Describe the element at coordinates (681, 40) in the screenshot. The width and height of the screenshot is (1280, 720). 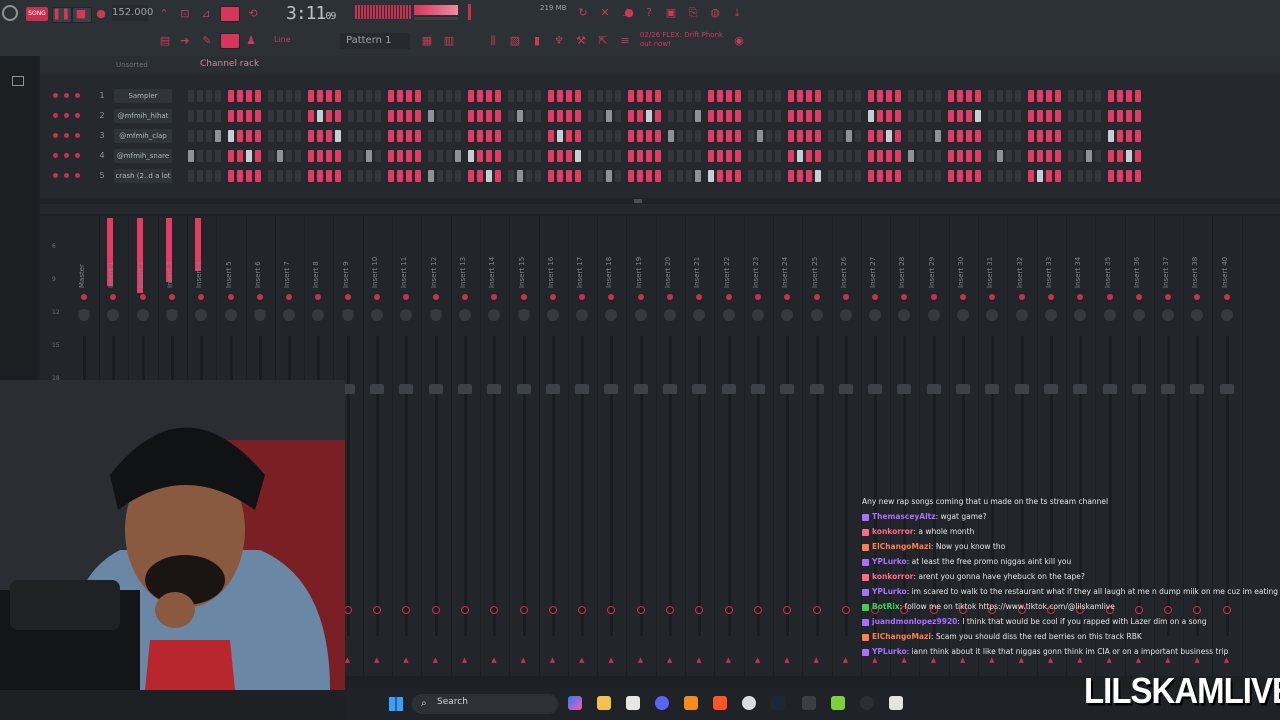
I see `news-hint: 02/26 FLEX: Drift Phonk out now!` at that location.